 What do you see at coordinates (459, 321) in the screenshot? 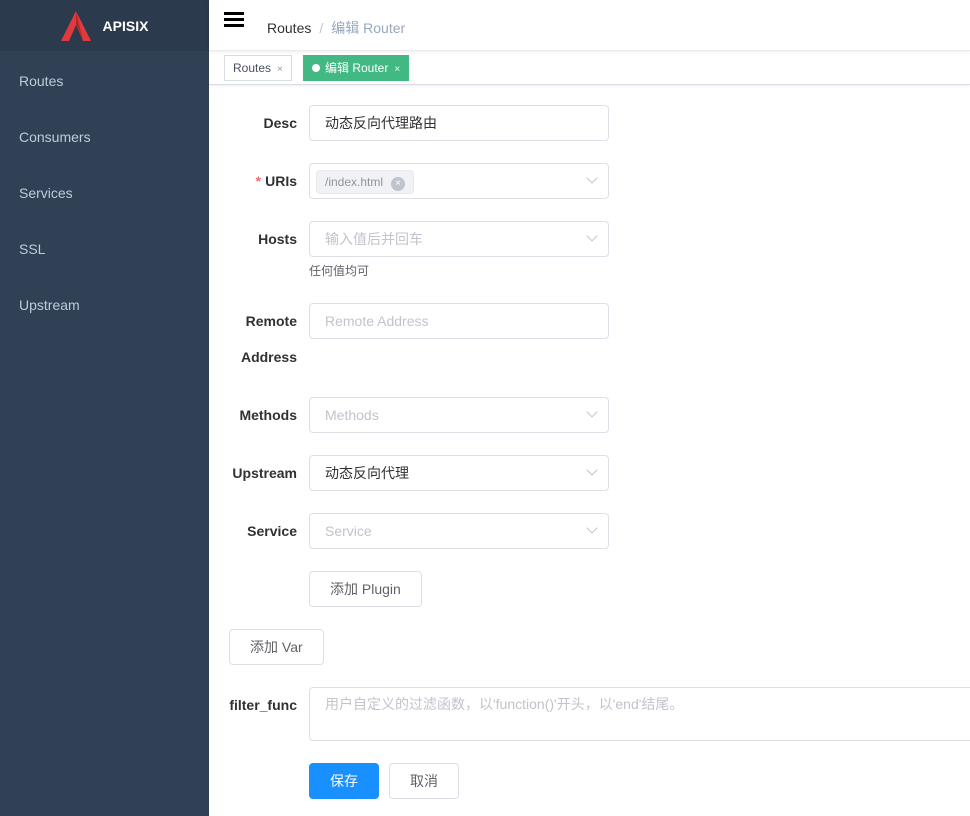
I see `remote-address-input: Remote Address` at bounding box center [459, 321].